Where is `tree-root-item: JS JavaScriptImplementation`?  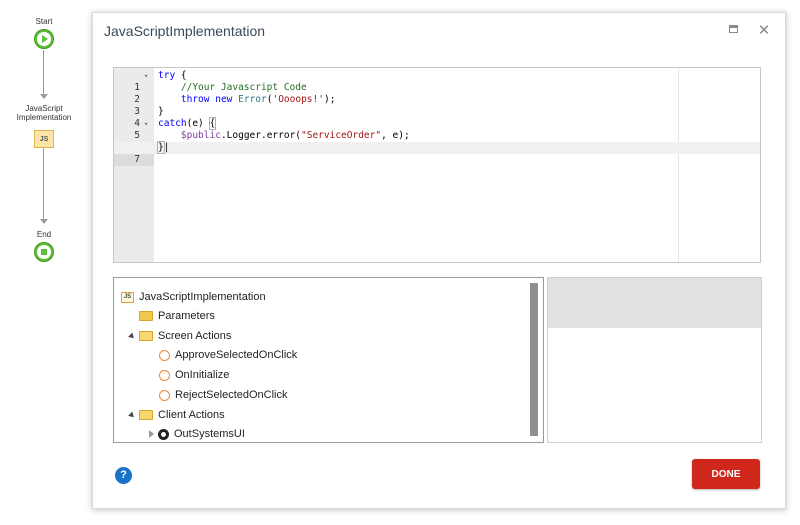
tree-root-item: JS JavaScriptImplementation is located at coordinates (193, 297).